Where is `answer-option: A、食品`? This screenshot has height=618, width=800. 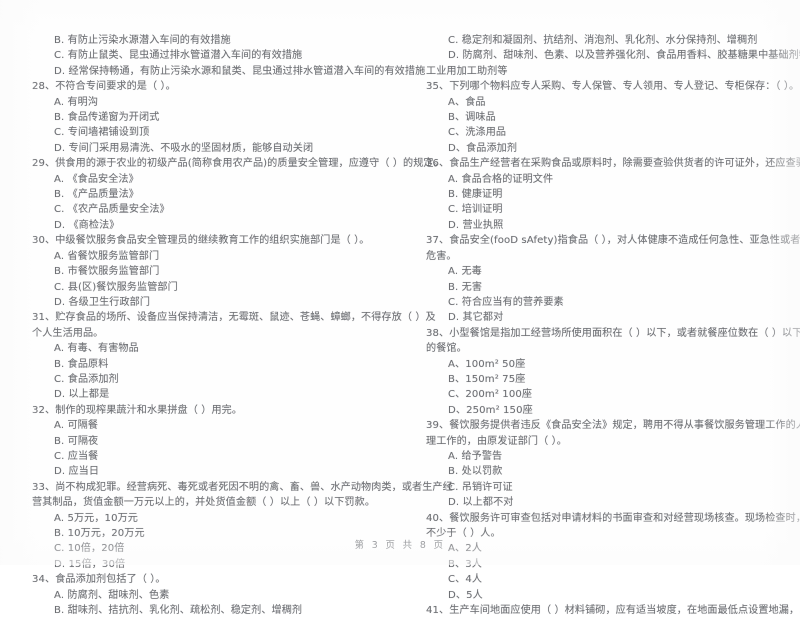
answer-option: A、食品 is located at coordinates (467, 102).